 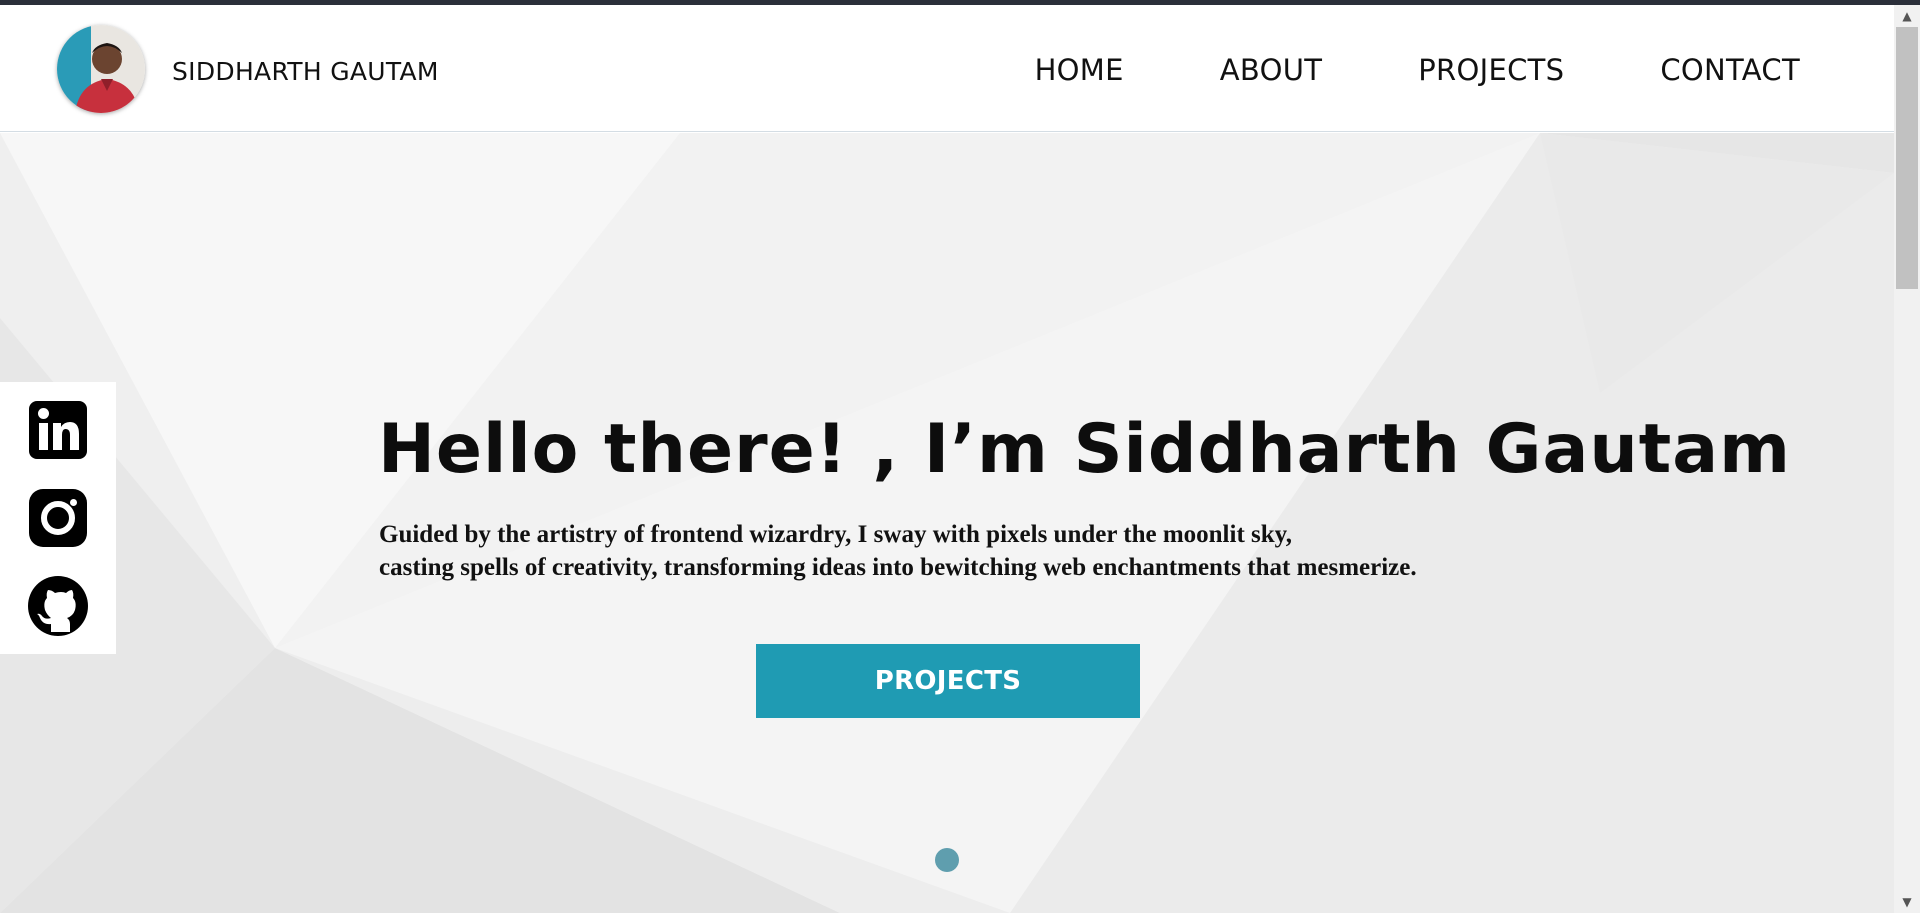 What do you see at coordinates (1079, 70) in the screenshot?
I see `nav-home: HOME` at bounding box center [1079, 70].